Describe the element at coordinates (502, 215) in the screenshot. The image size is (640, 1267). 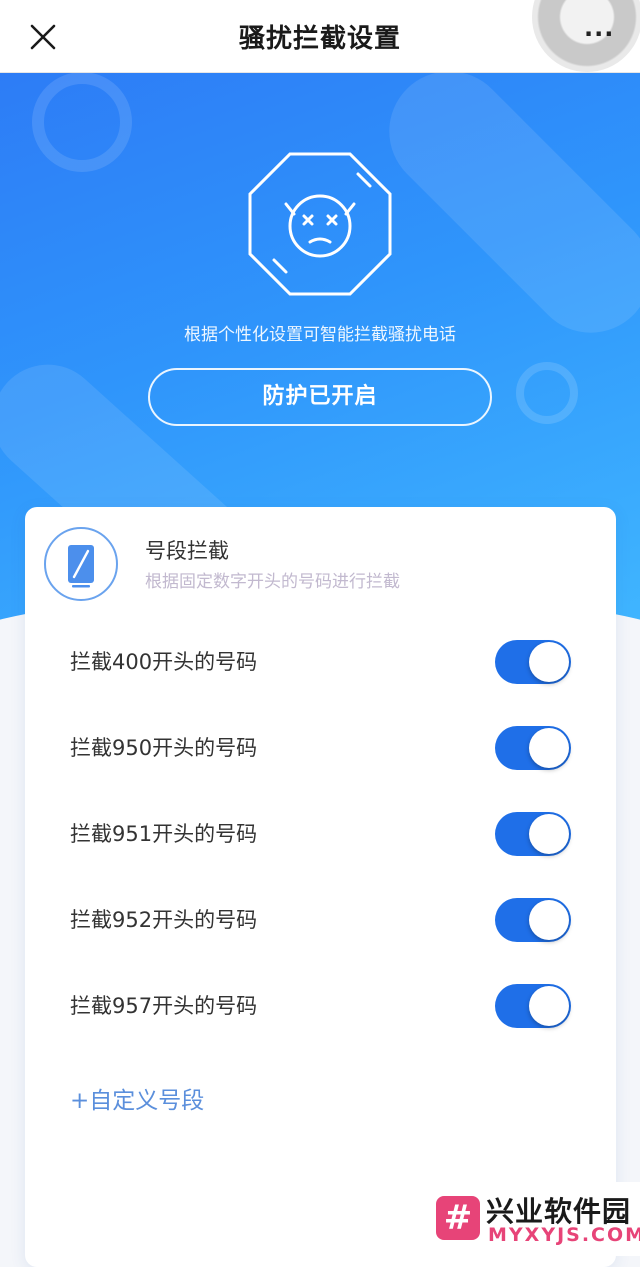
I see `decorative-pill` at that location.